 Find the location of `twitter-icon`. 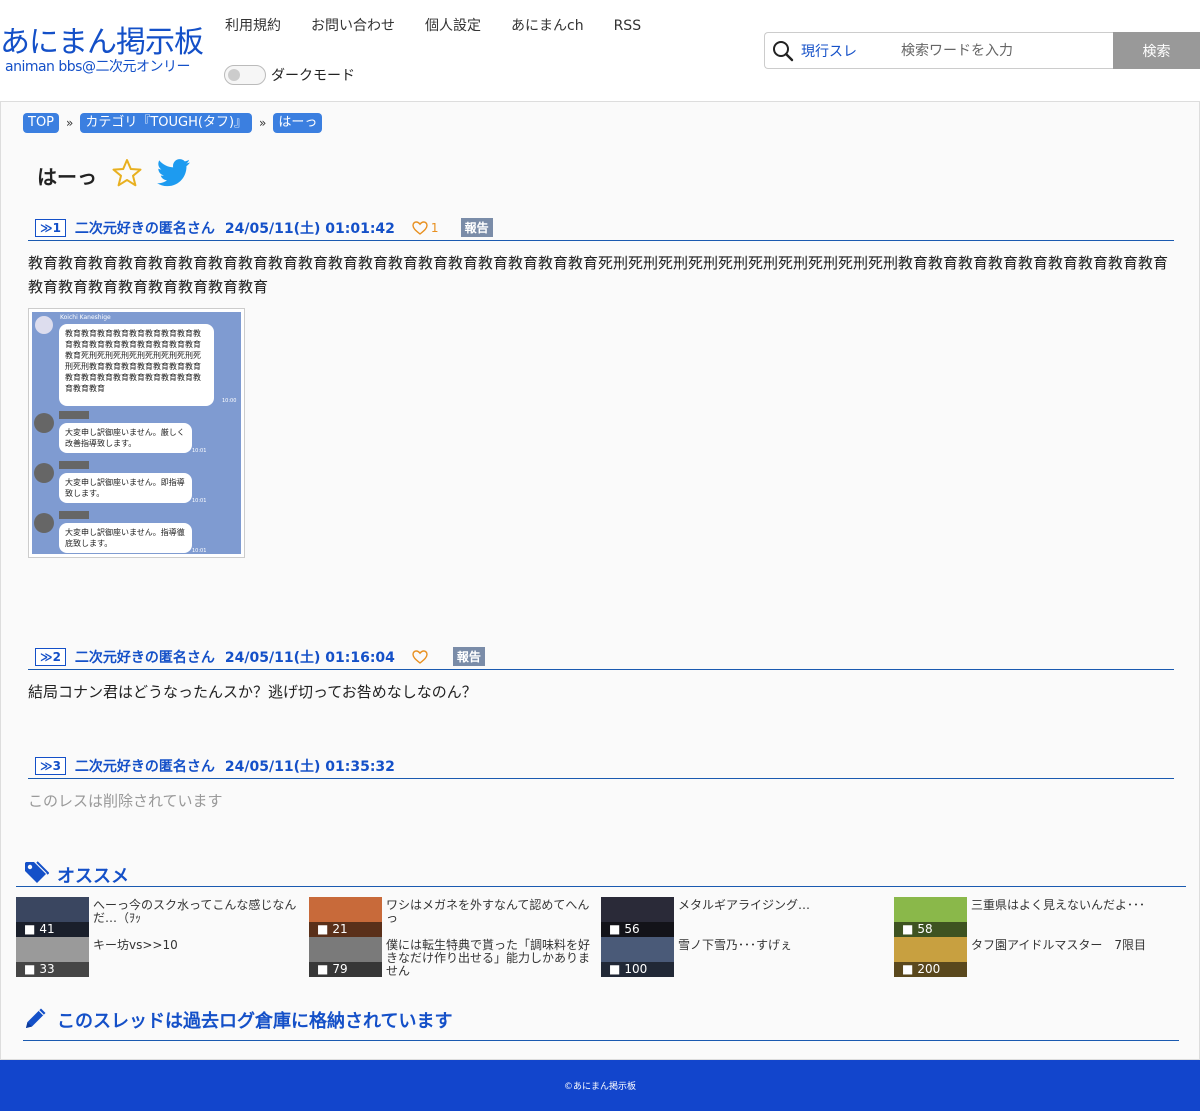

twitter-icon is located at coordinates (173, 175).